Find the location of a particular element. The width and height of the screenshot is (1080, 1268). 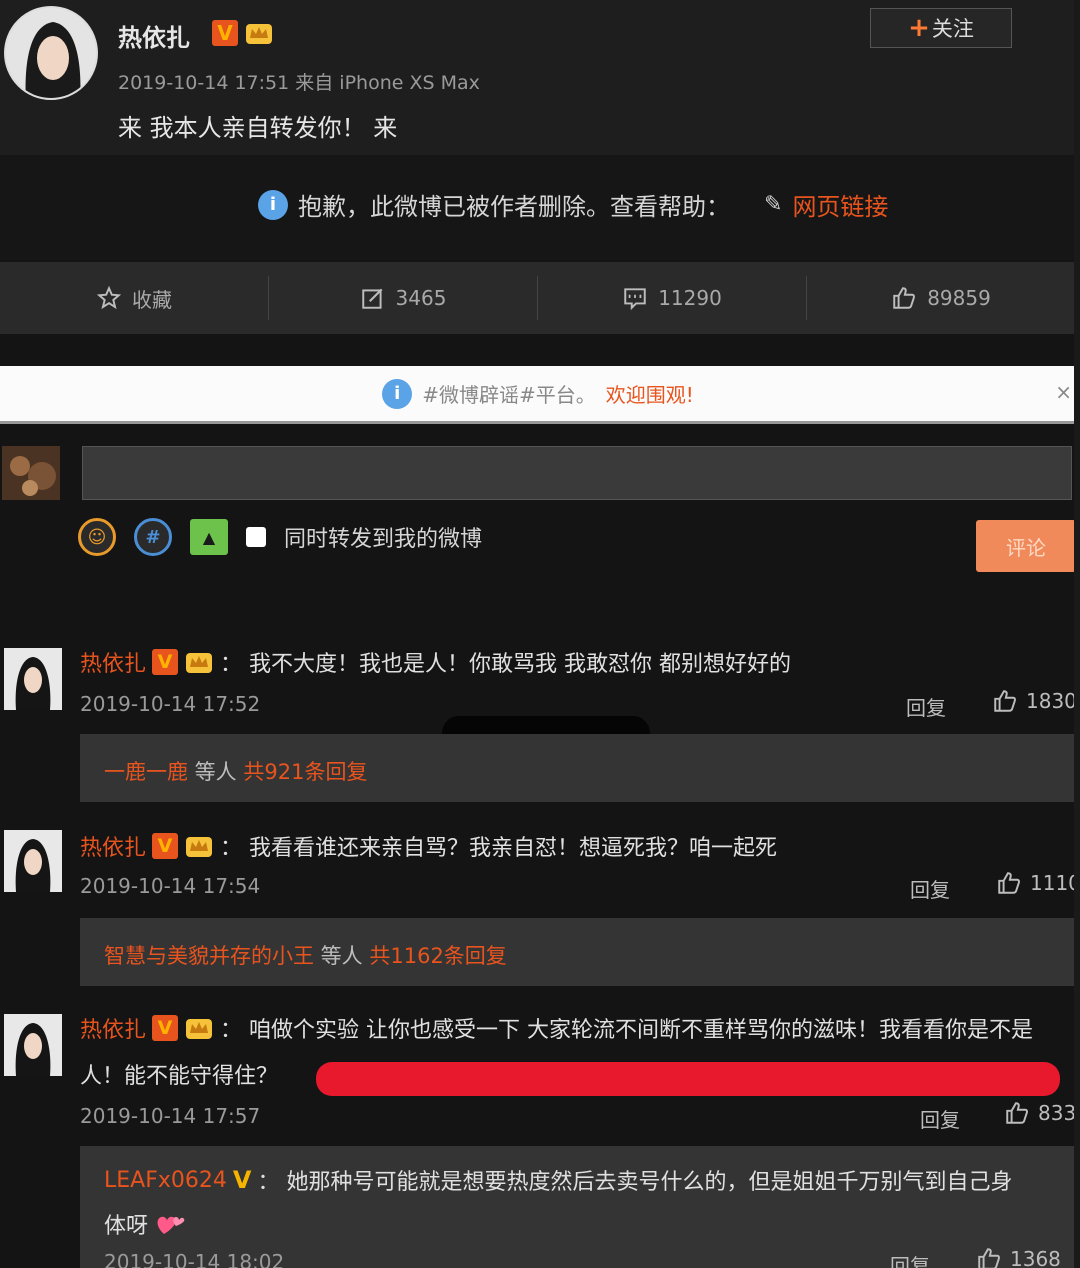

like-button: 89859 is located at coordinates (941, 298).